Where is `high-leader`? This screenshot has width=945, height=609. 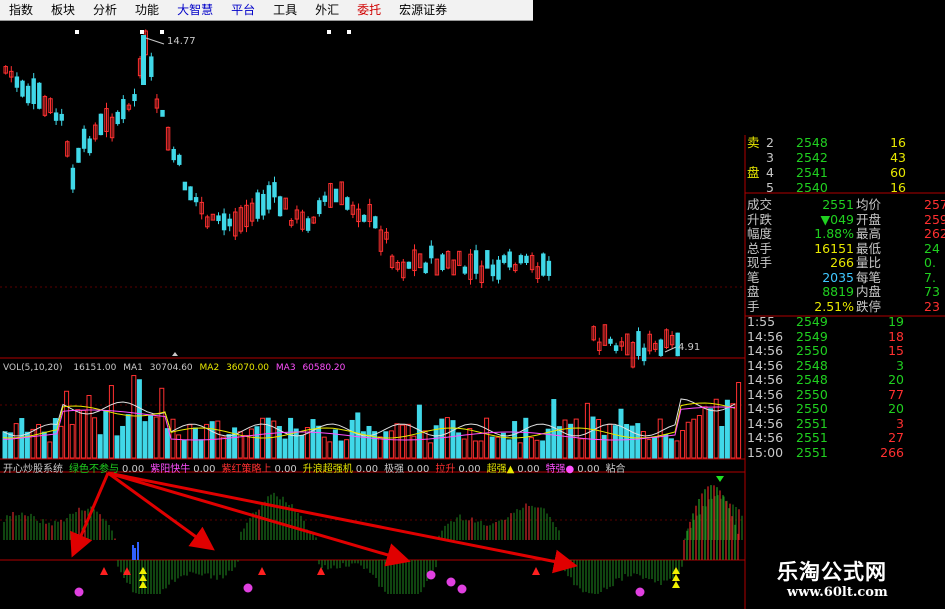 high-leader is located at coordinates (155, 41).